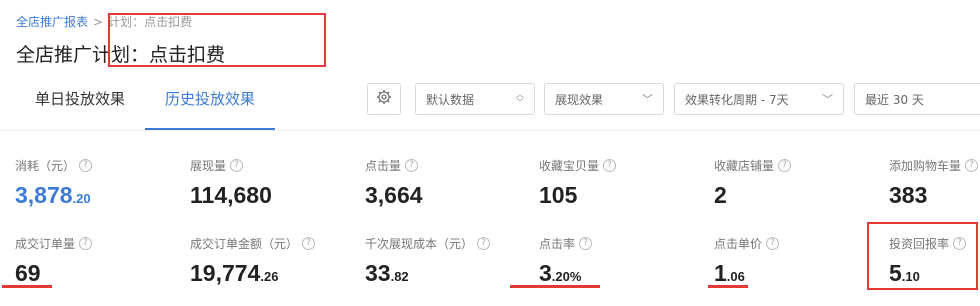  Describe the element at coordinates (52, 21) in the screenshot. I see `breadcrumb-root-link: 全店推广报表` at that location.